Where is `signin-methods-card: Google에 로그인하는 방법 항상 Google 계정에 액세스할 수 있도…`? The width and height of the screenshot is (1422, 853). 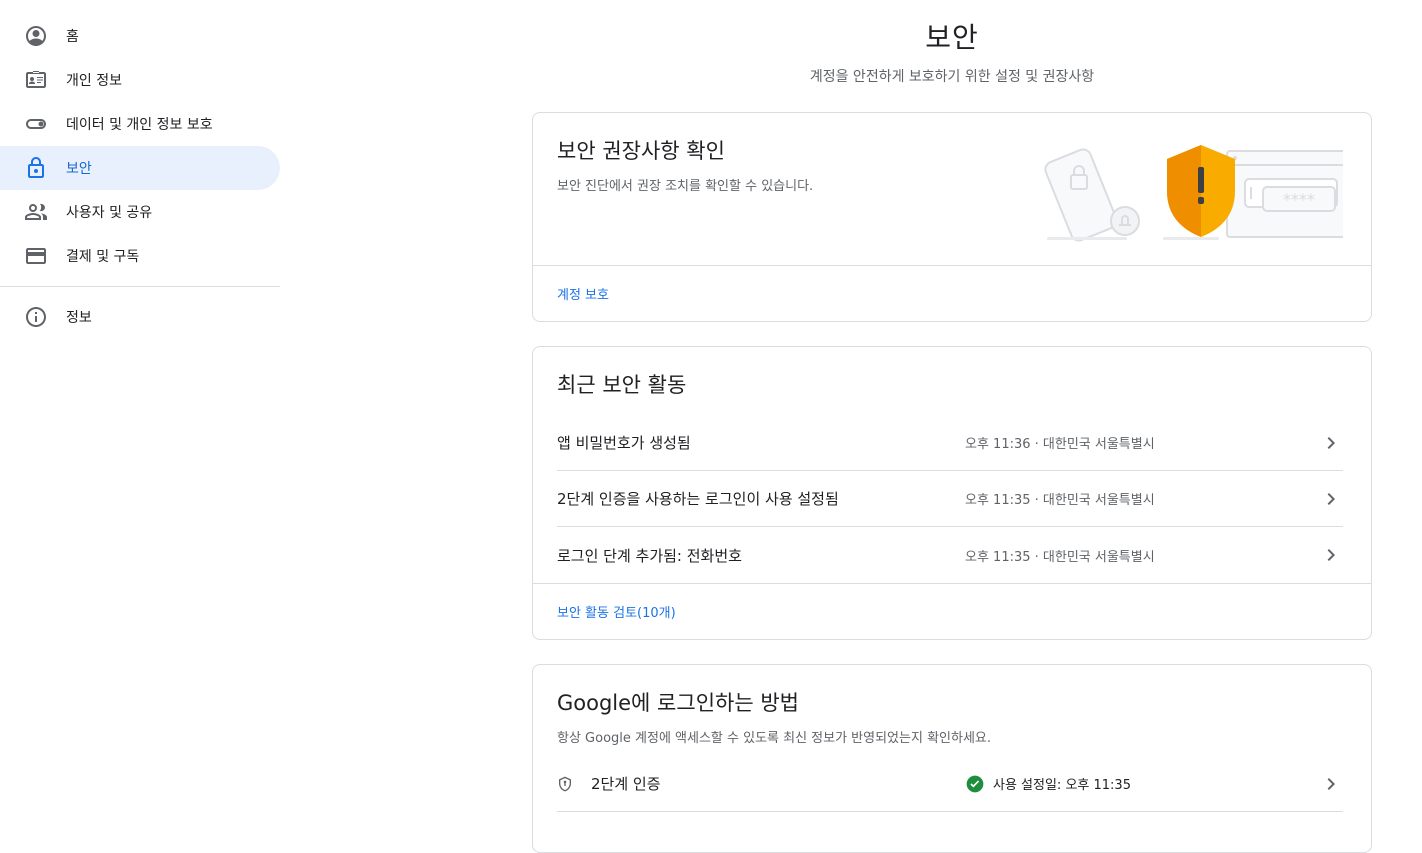 signin-methods-card: Google에 로그인하는 방법 항상 Google 계정에 액세스할 수 있도… is located at coordinates (952, 758).